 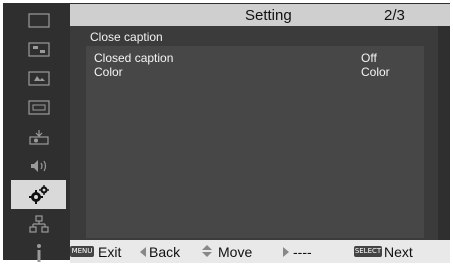 I want to click on setting-value: Color, so click(x=375, y=72).